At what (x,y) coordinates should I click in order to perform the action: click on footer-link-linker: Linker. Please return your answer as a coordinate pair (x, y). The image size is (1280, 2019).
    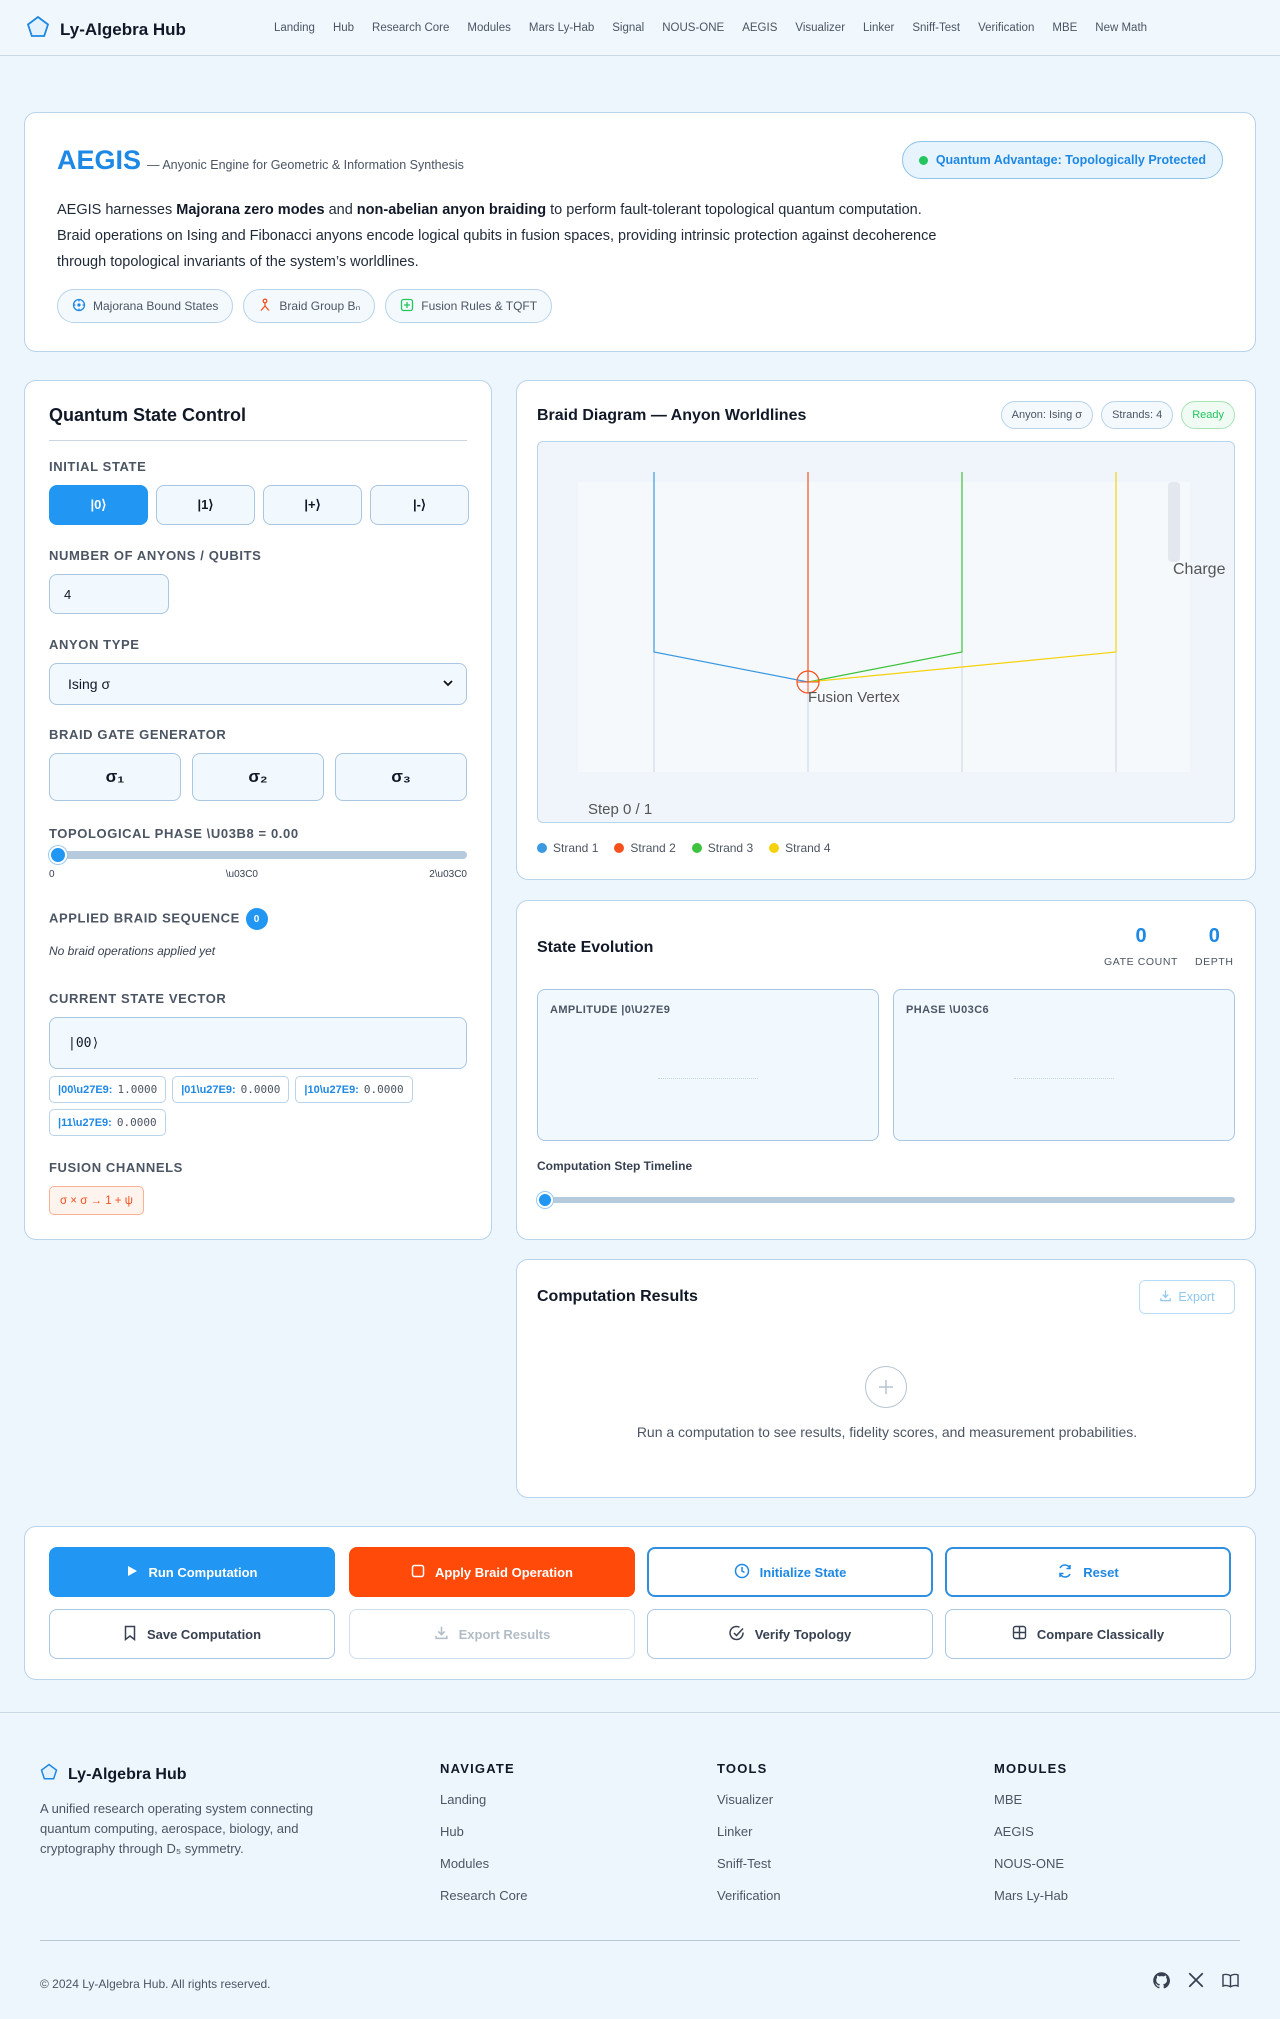
    Looking at the image, I should click on (749, 1838).